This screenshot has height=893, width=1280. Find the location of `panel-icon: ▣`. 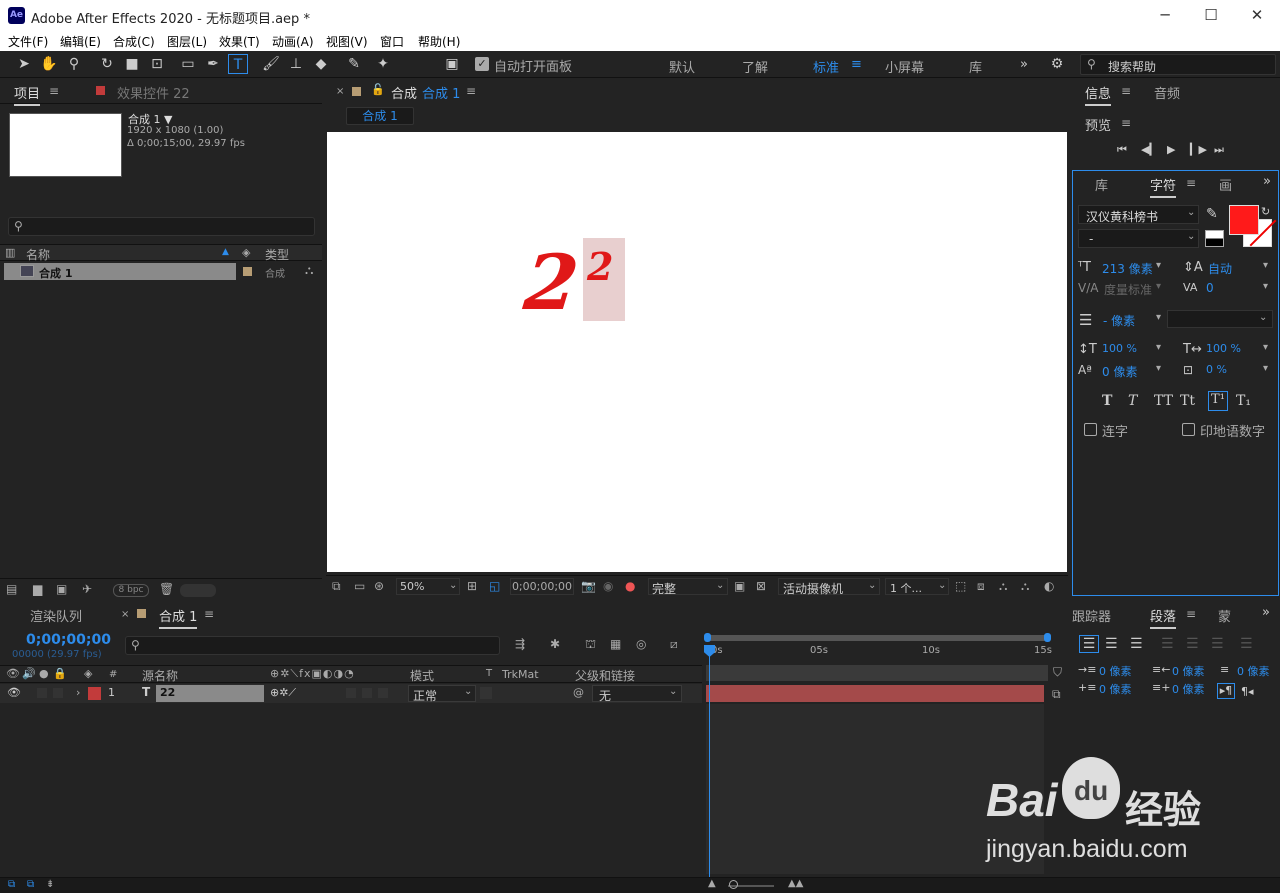

panel-icon: ▣ is located at coordinates (452, 64).